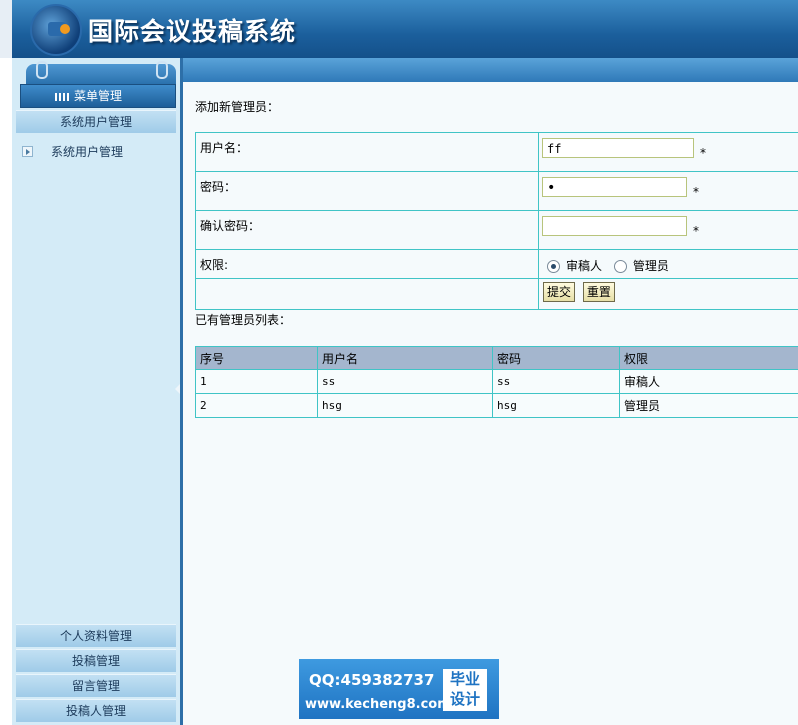 Image resolution: width=798 pixels, height=725 pixels. I want to click on watermark-qq: QQ:459382737, so click(372, 680).